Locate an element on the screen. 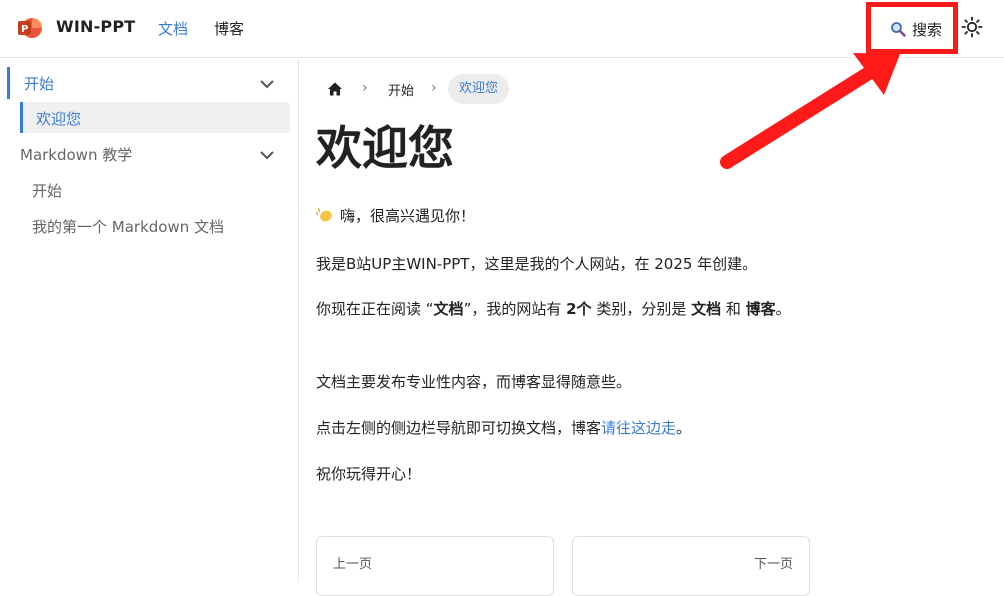 The image size is (1004, 596). search-label: 搜索 is located at coordinates (926, 29).